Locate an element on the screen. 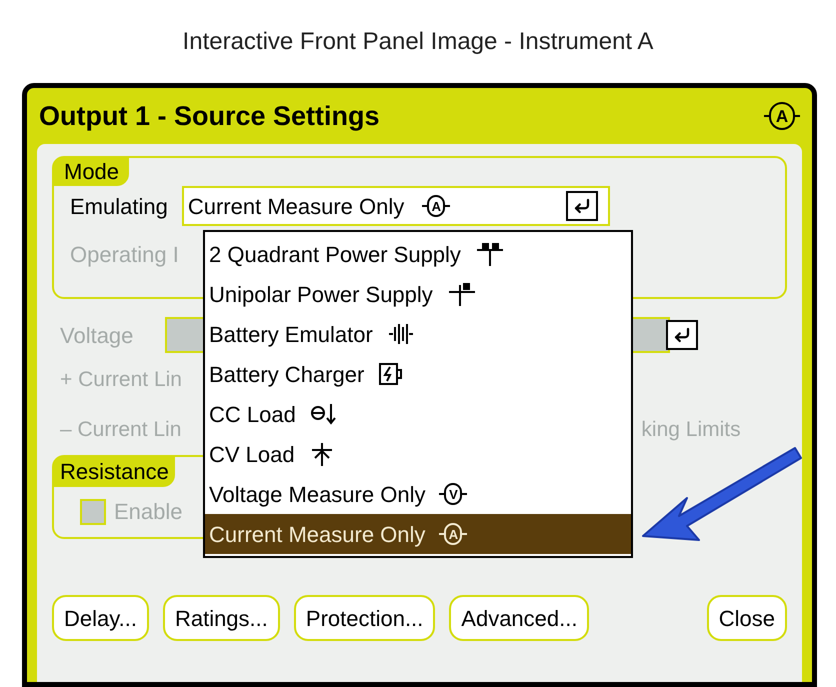  current-limit-label: + Current Lin is located at coordinates (121, 380).